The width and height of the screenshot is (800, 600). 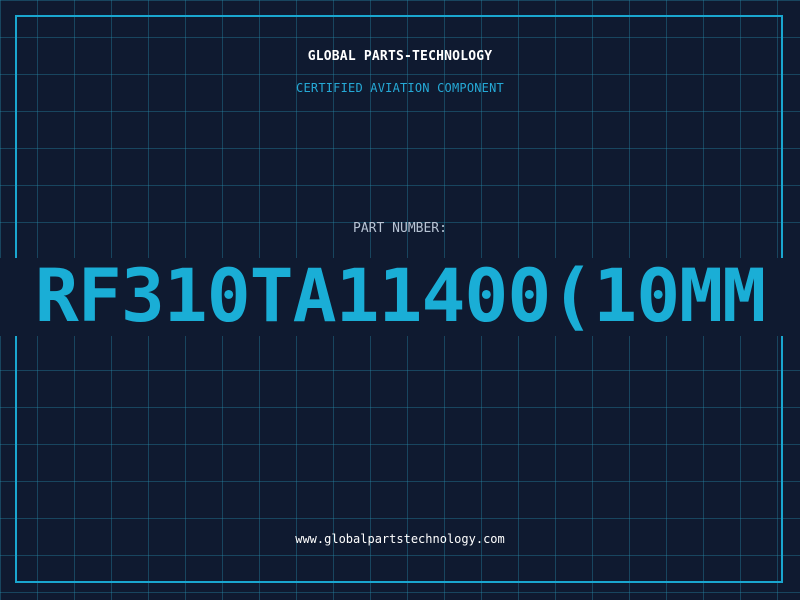 What do you see at coordinates (400, 88) in the screenshot?
I see `certification-subtitle: CERTIFIED AVIATION COMPONENT` at bounding box center [400, 88].